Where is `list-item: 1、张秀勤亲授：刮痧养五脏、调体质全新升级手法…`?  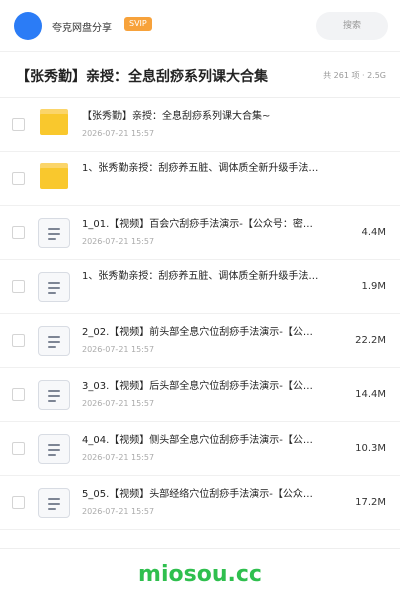 list-item: 1、张秀勤亲授：刮痧养五脏、调体质全新升级手法… is located at coordinates (200, 179).